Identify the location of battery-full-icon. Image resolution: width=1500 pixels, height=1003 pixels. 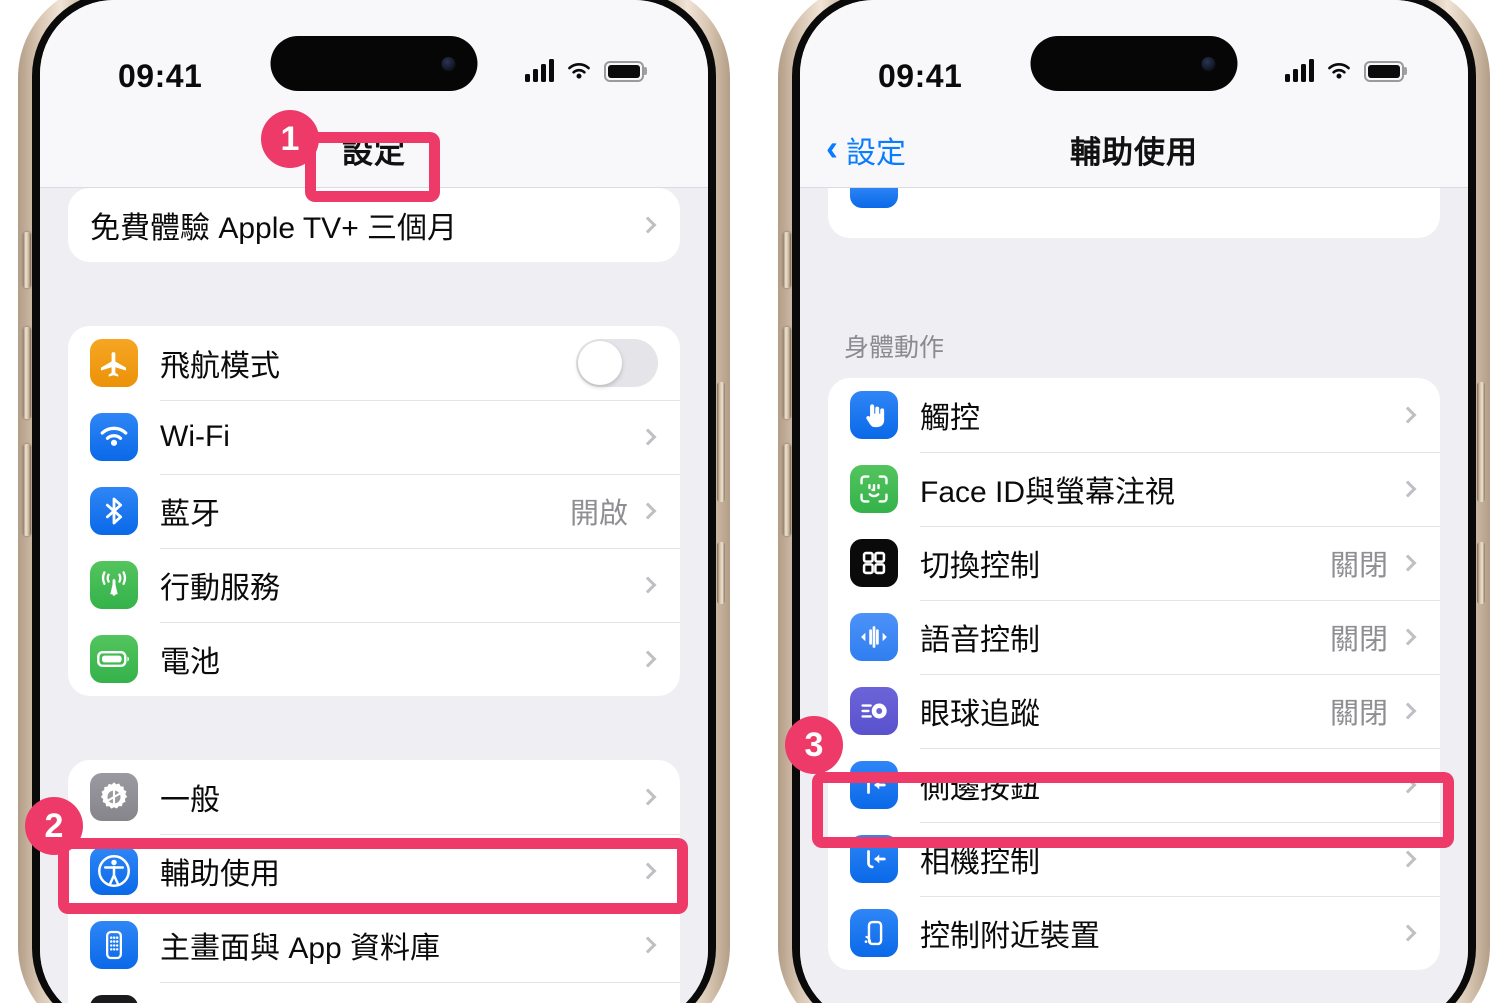
(624, 71).